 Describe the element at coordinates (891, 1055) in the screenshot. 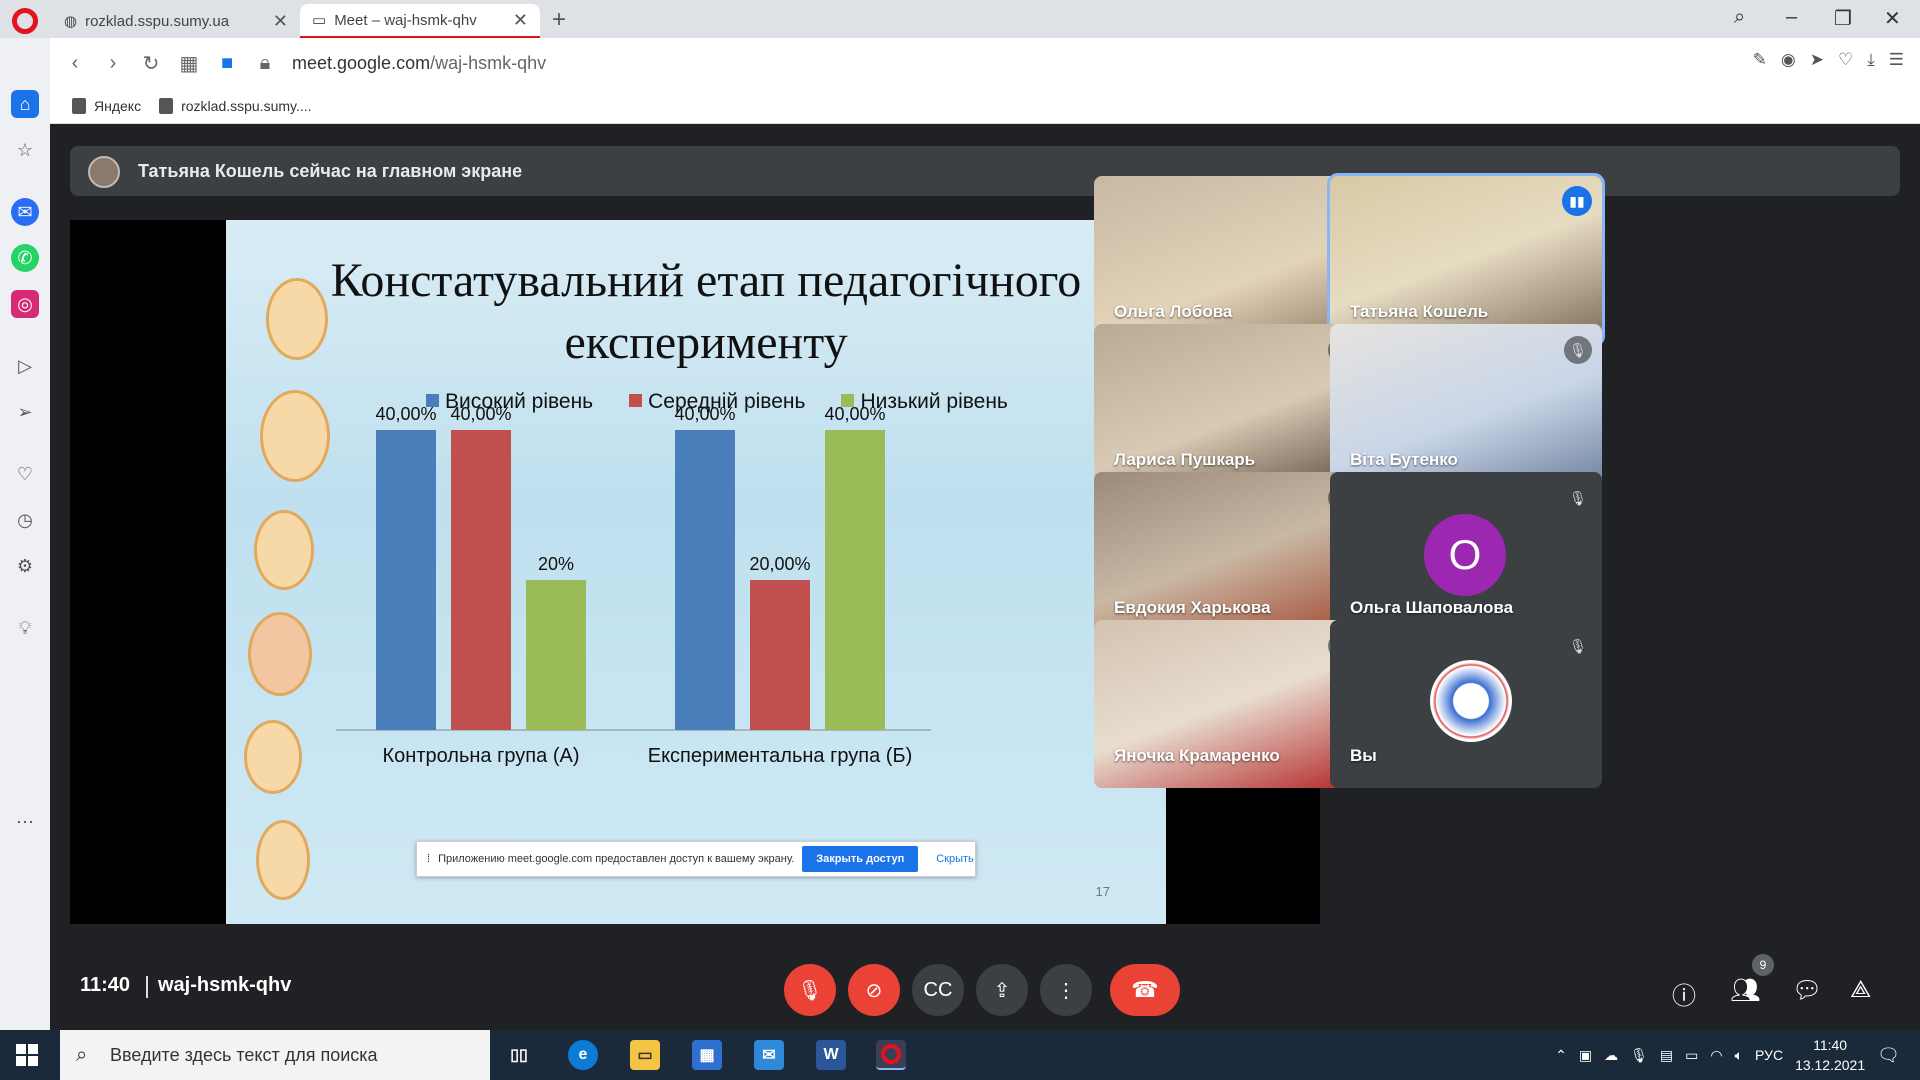

I see `opera-taskbar-icon` at that location.